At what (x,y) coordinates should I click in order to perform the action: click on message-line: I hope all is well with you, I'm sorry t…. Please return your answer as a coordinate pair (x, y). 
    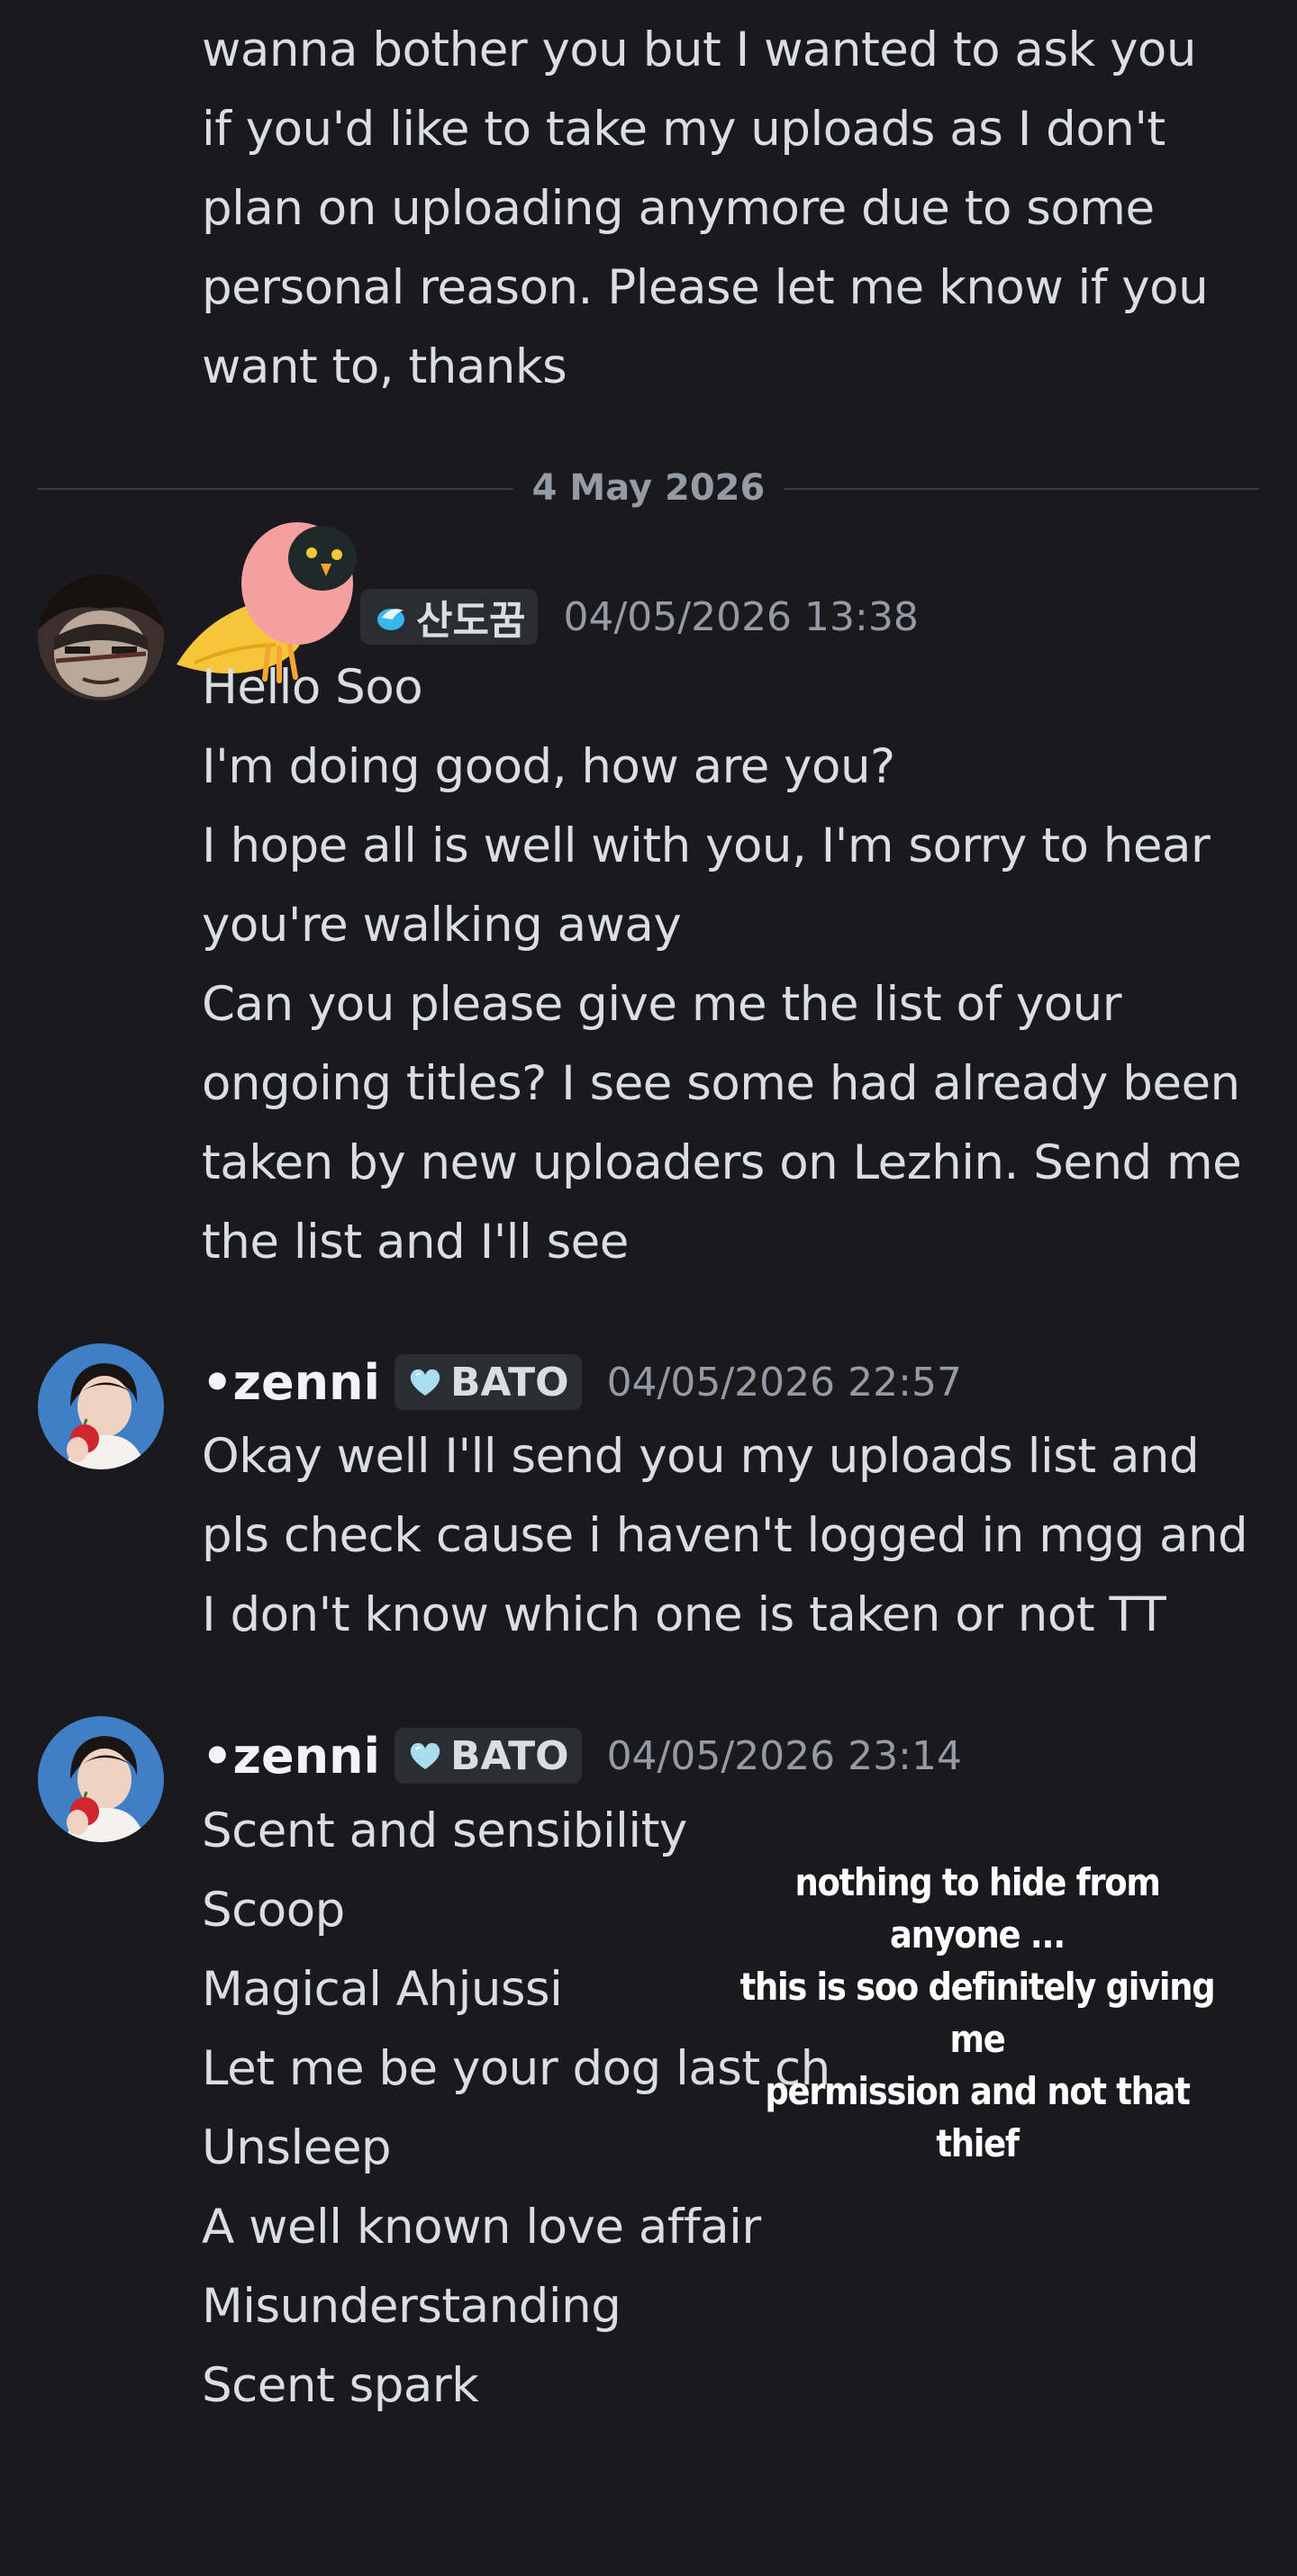
    Looking at the image, I should click on (706, 845).